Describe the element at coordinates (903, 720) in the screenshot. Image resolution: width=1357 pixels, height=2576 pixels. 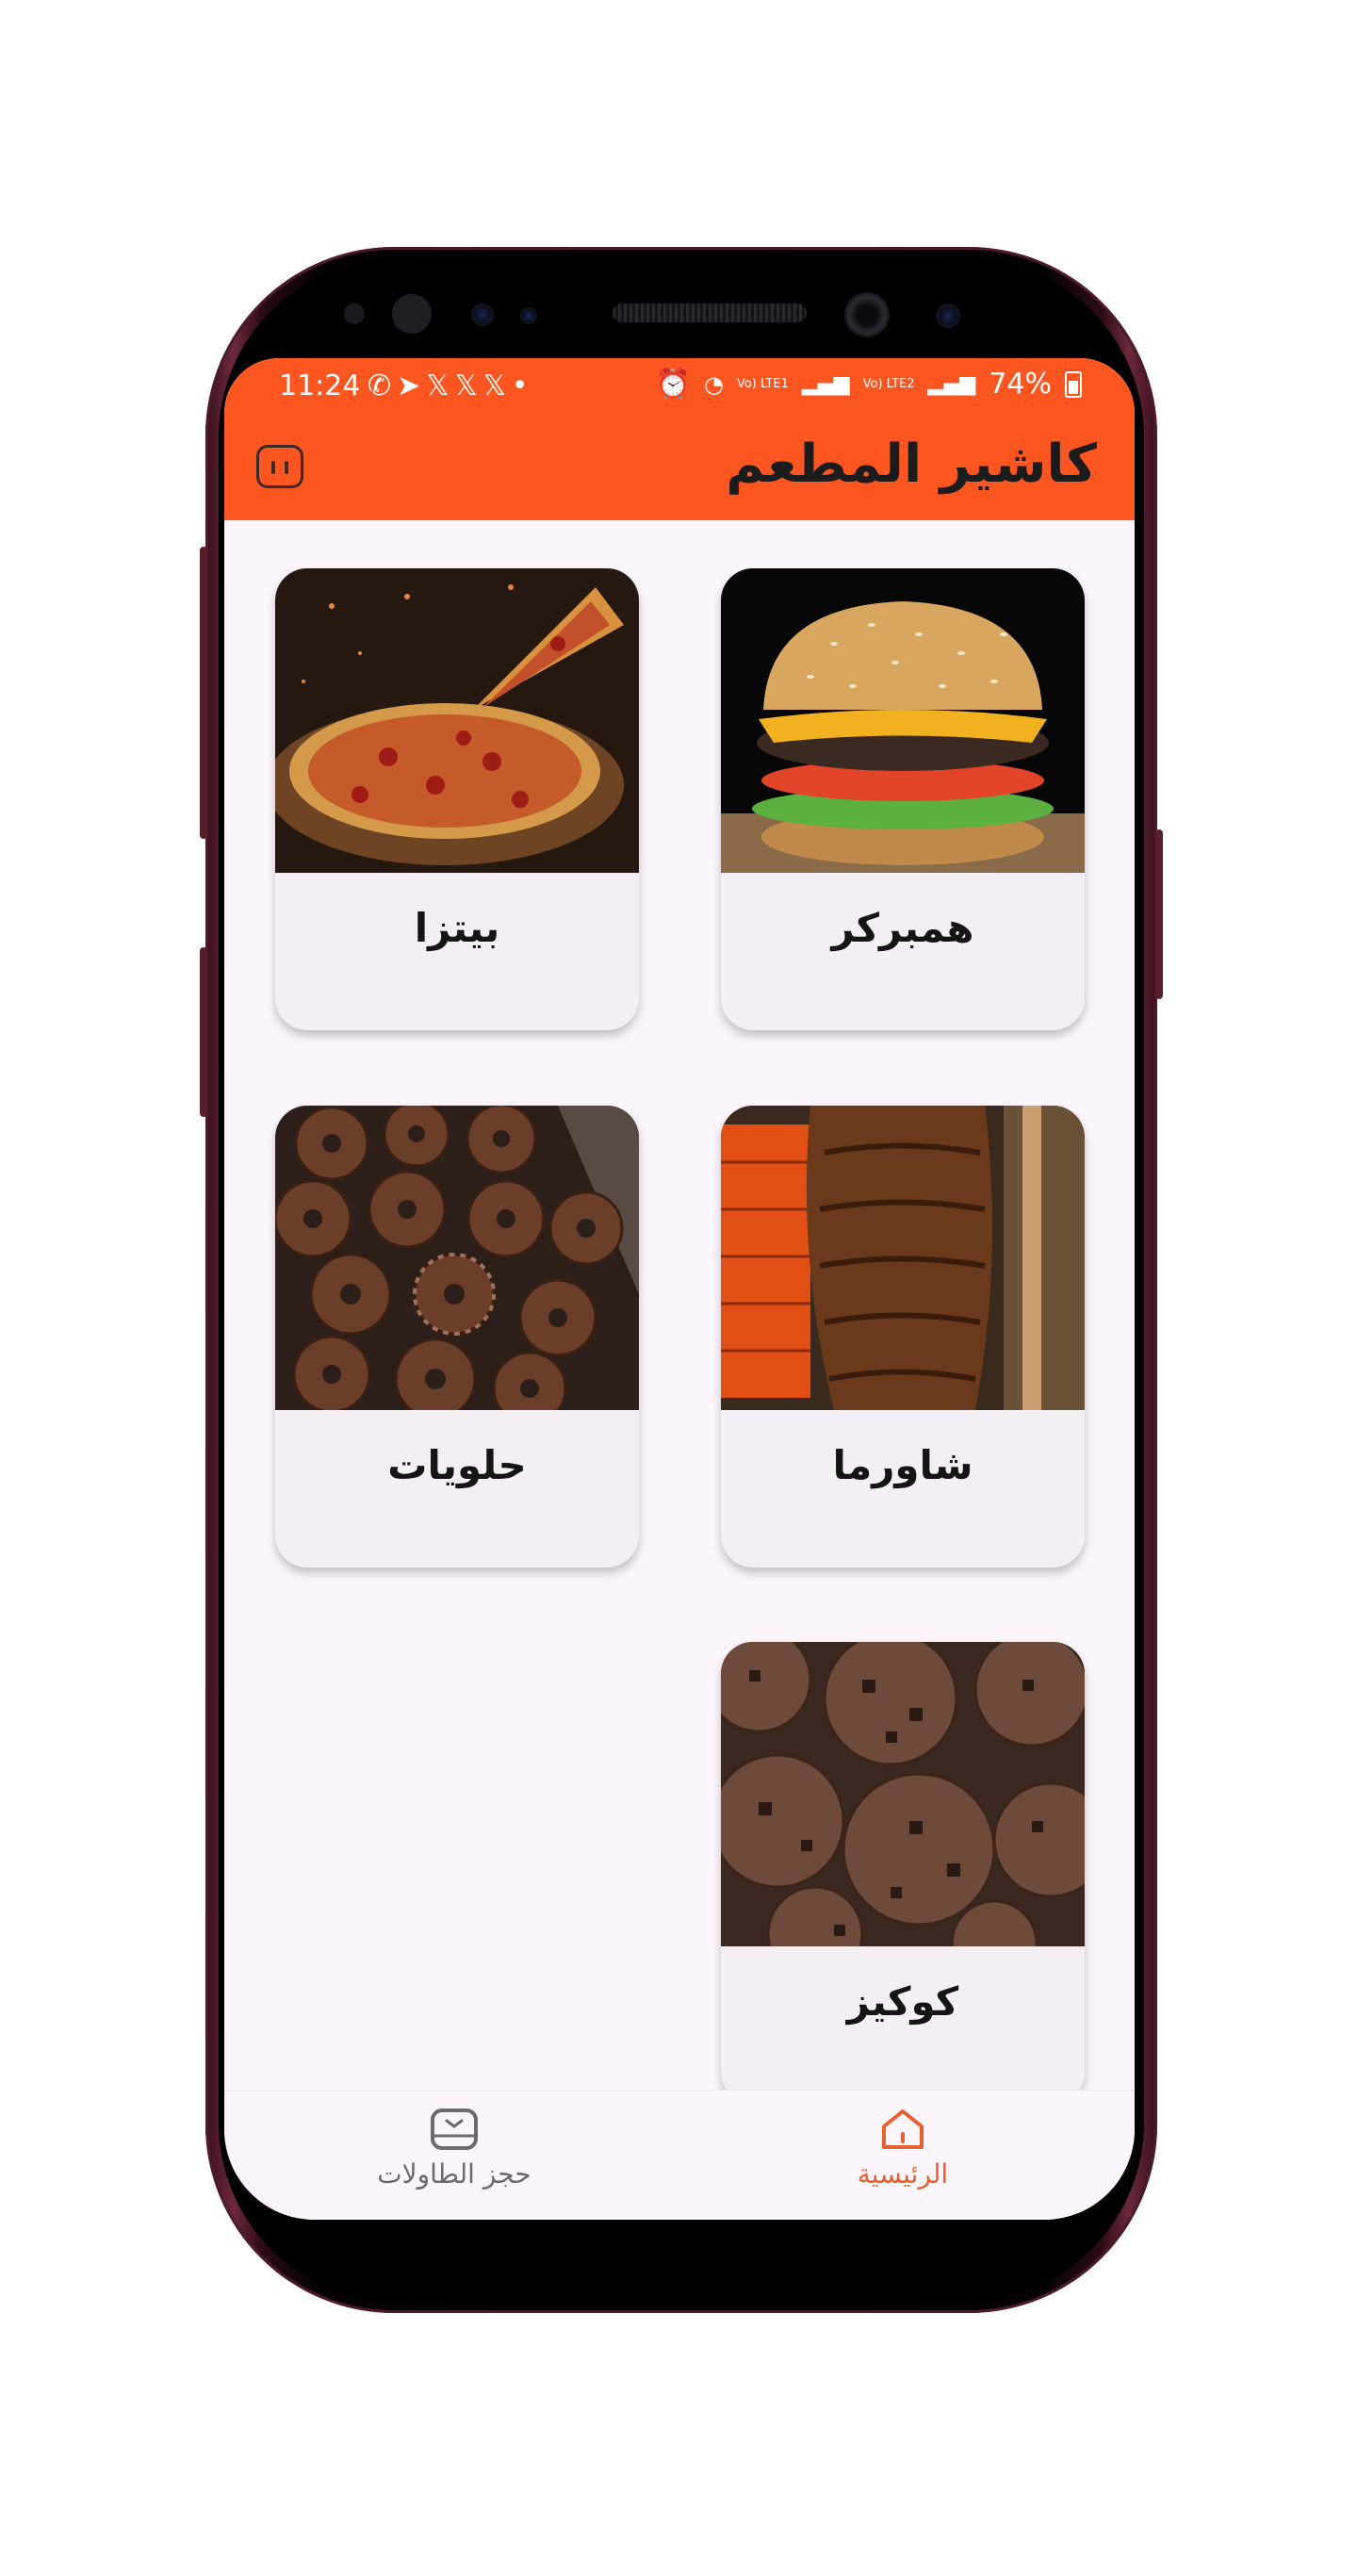
I see `burger-image` at that location.